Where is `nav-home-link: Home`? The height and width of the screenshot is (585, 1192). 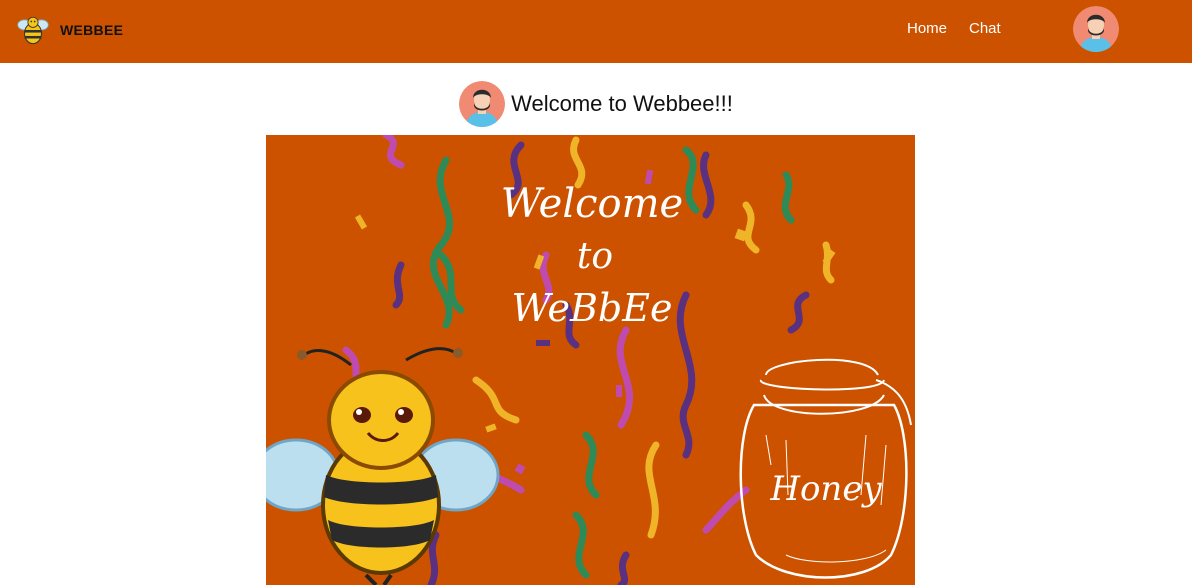 nav-home-link: Home is located at coordinates (927, 28).